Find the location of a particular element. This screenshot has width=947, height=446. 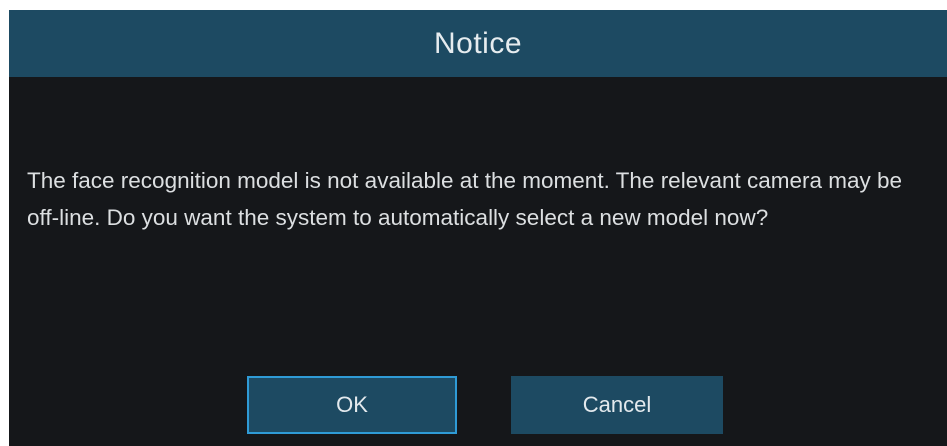

dialog-title-bar: Notice is located at coordinates (478, 43).